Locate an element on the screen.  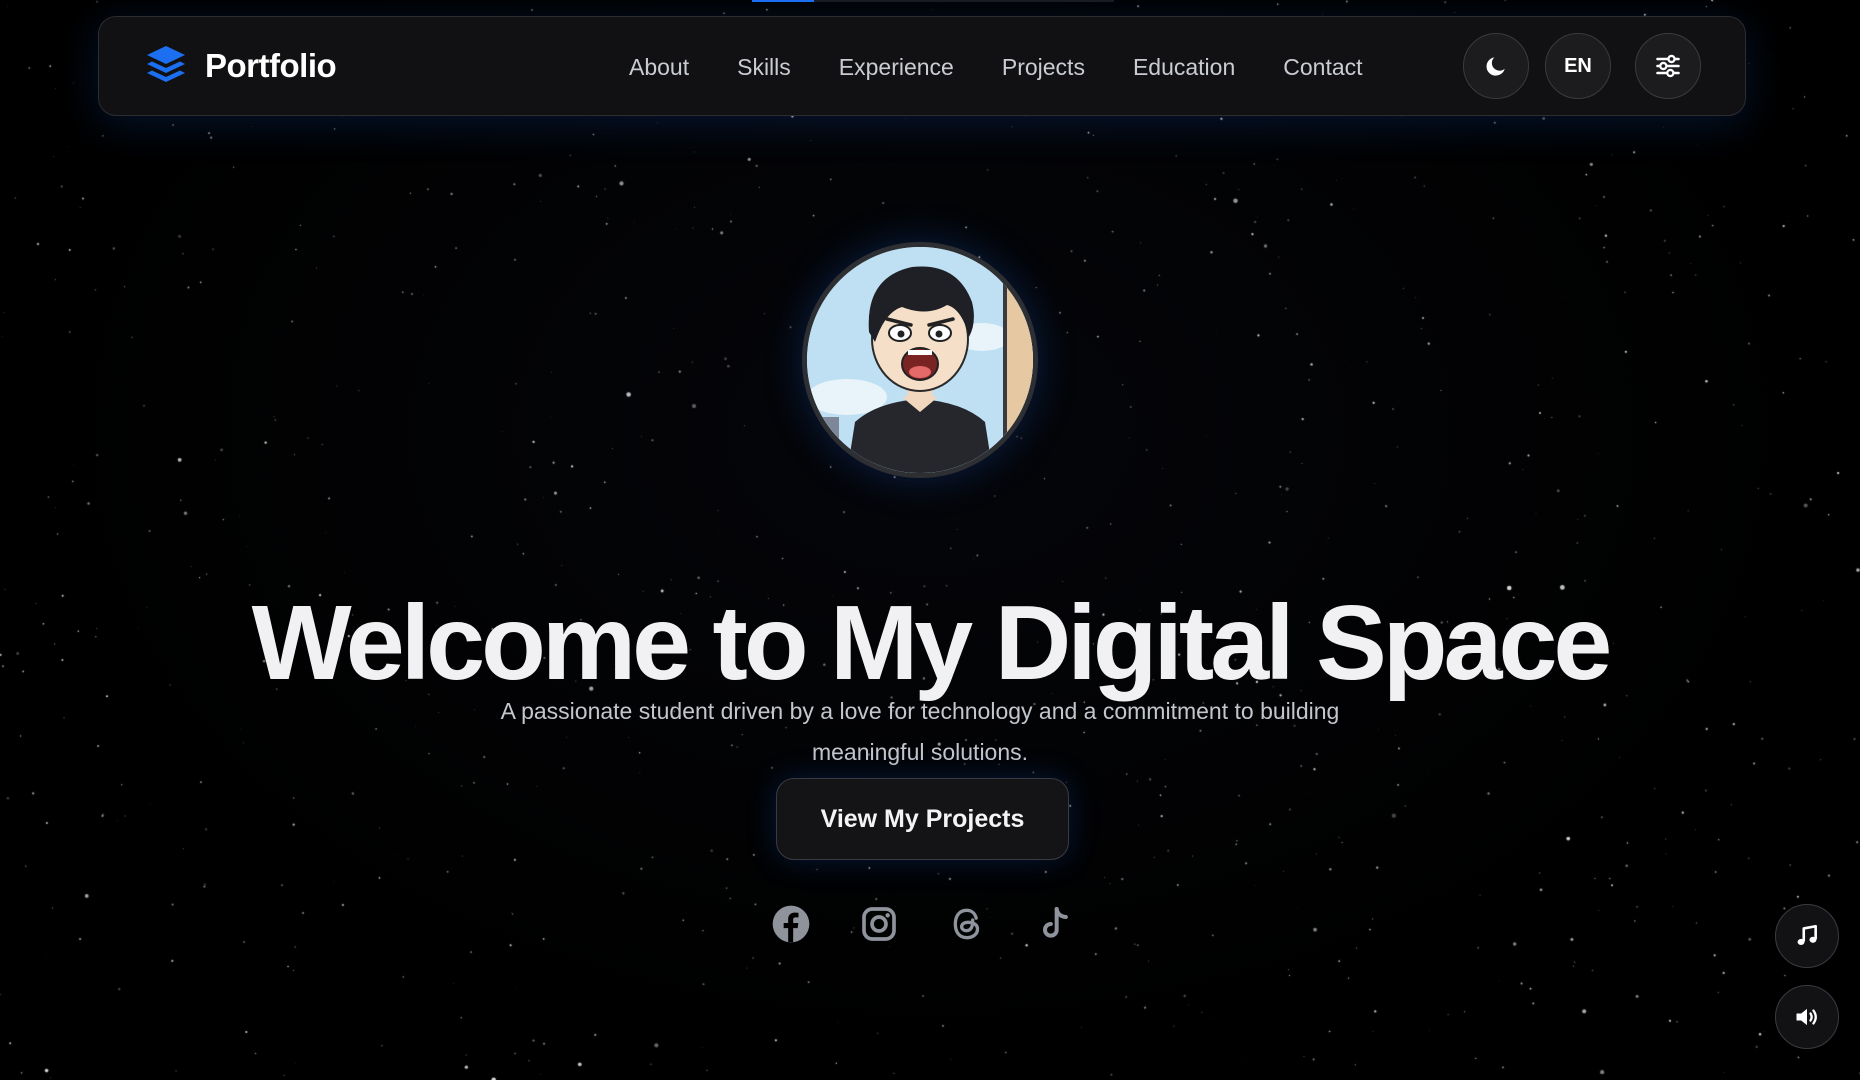
threads-link is located at coordinates (967, 924).